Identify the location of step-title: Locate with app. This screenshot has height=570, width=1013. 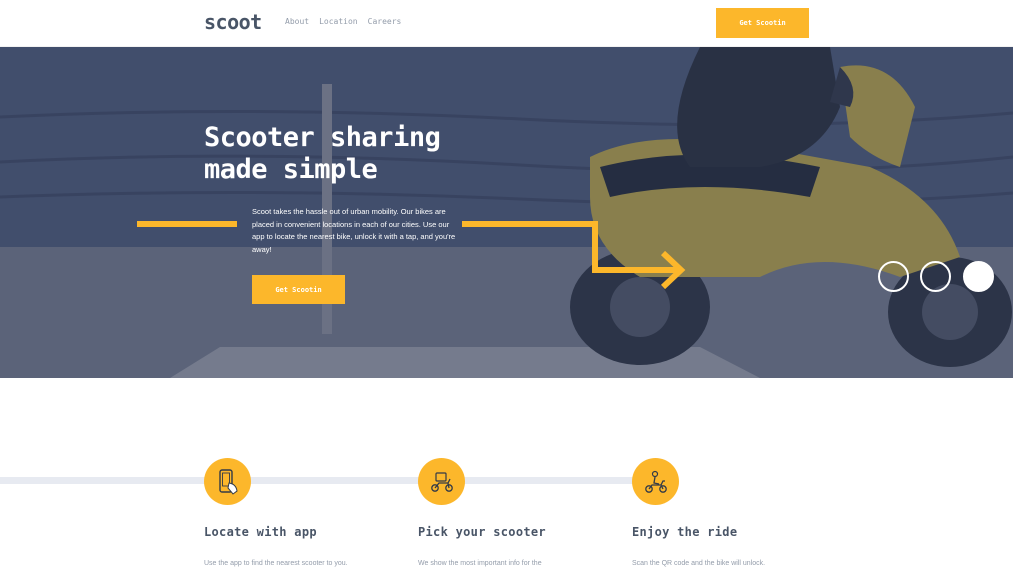
(260, 532).